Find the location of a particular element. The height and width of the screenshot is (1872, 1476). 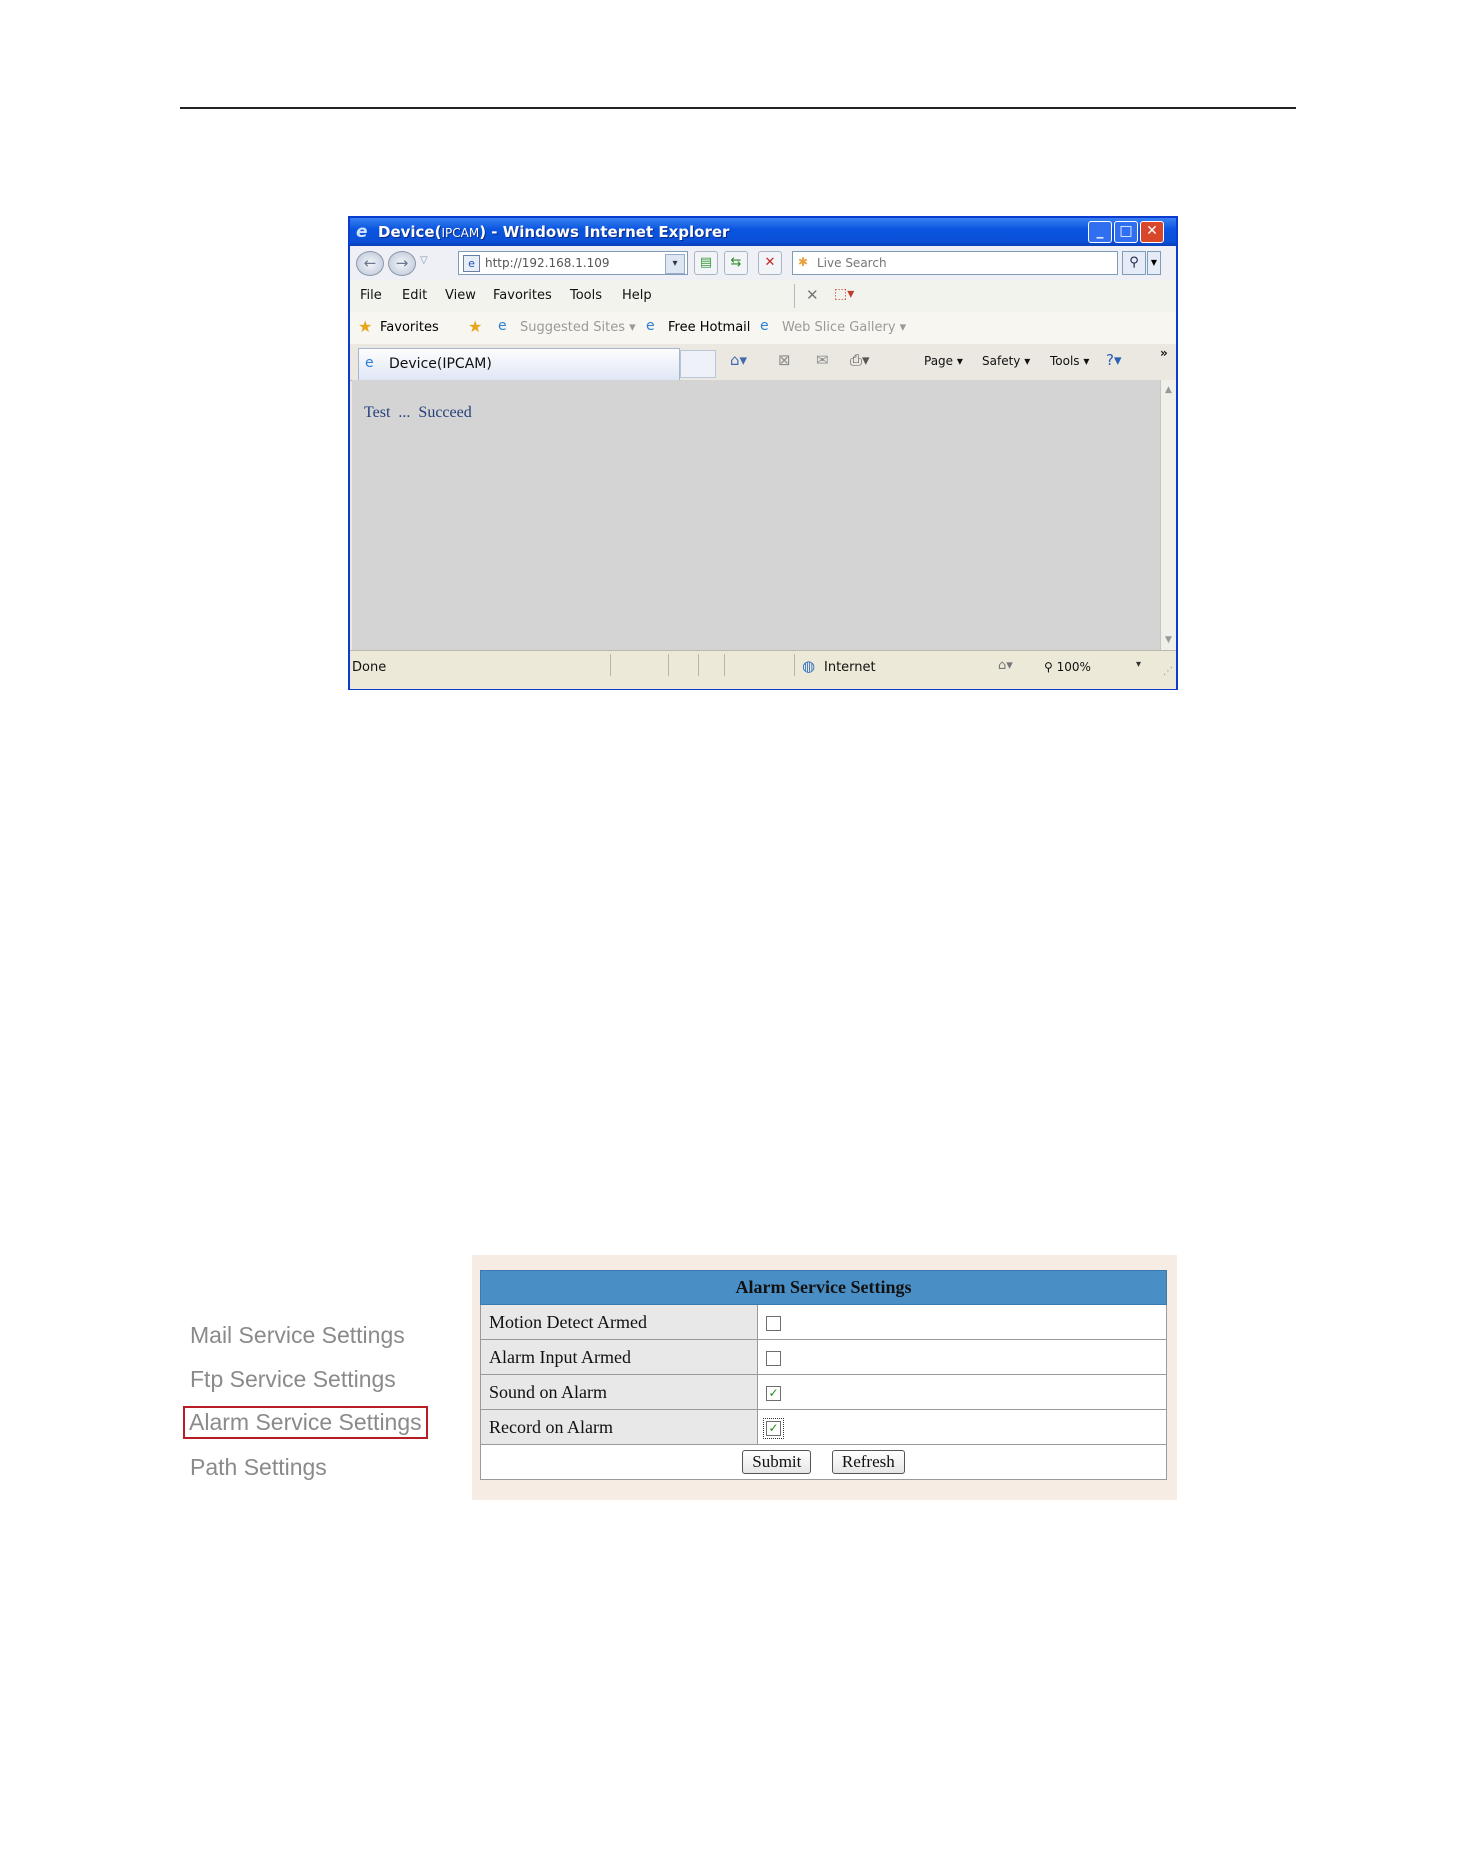

menu-file: File is located at coordinates (371, 295).